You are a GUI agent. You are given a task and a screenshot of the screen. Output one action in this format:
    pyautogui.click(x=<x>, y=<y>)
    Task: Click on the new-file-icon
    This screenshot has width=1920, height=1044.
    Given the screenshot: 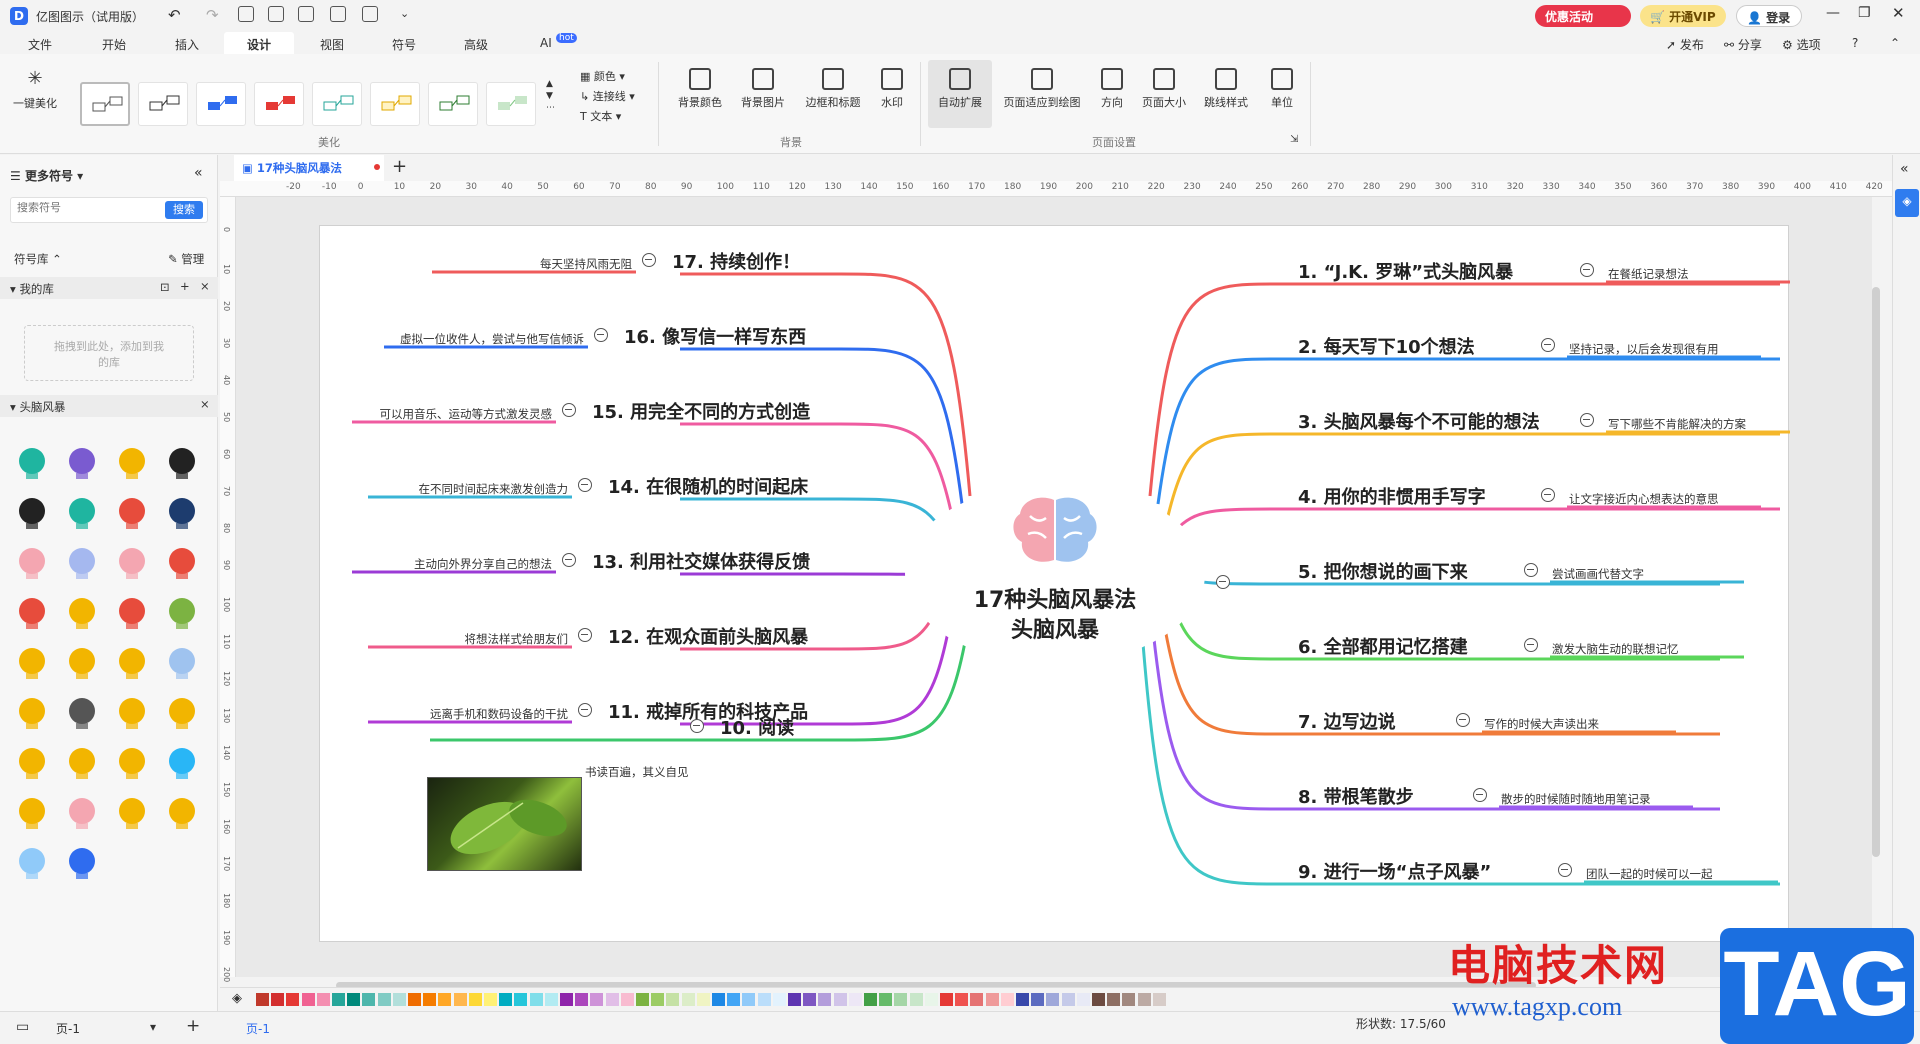 What is the action you would take?
    pyautogui.click(x=246, y=14)
    